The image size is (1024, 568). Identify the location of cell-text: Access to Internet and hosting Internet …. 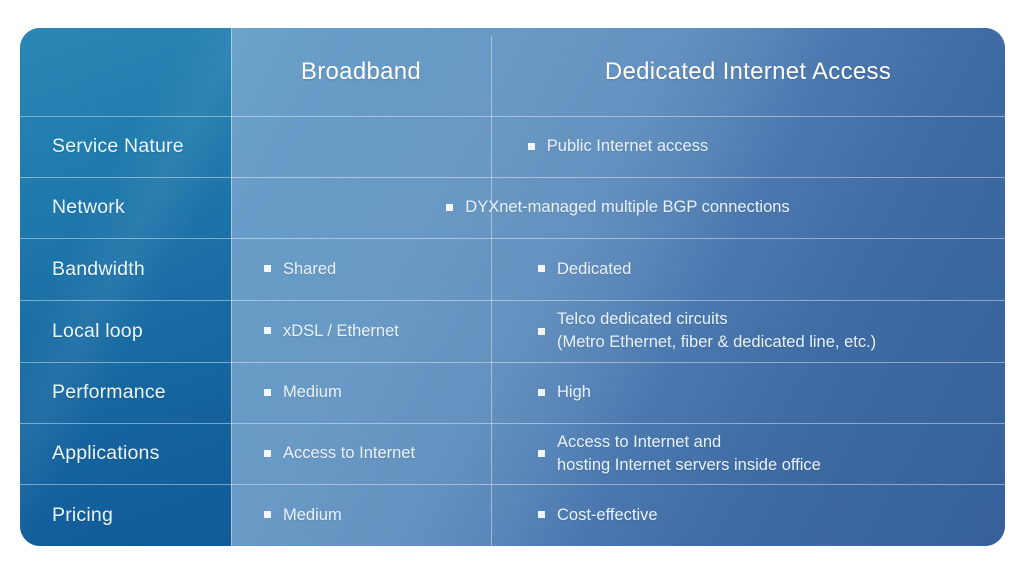
(689, 453).